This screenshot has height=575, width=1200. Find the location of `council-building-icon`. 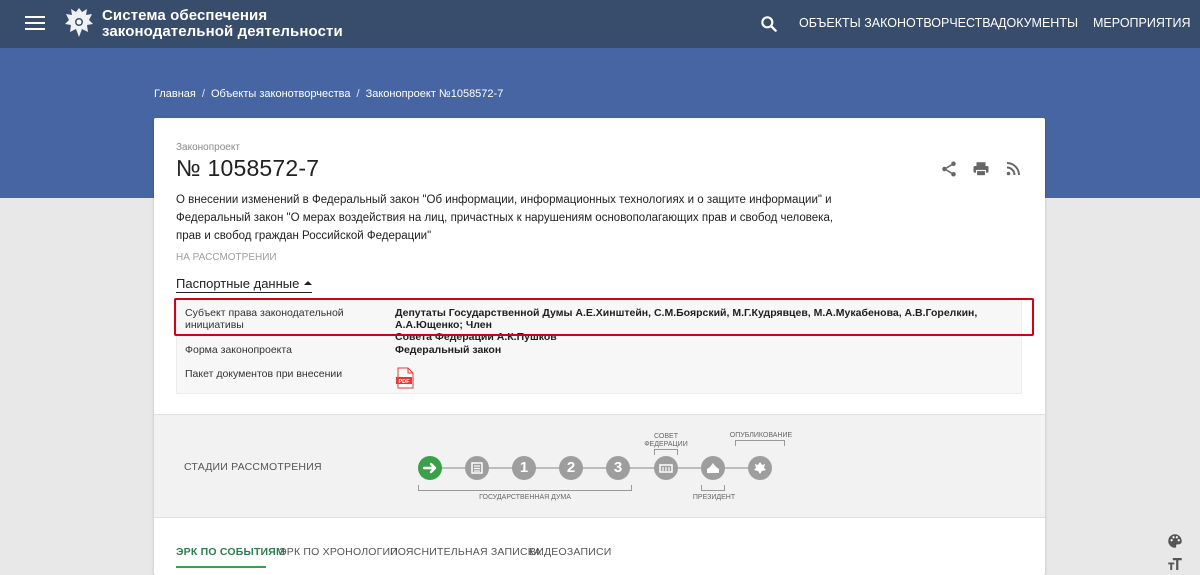

council-building-icon is located at coordinates (666, 468).